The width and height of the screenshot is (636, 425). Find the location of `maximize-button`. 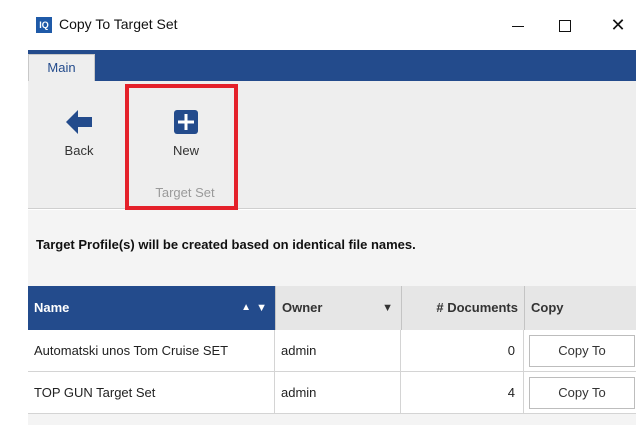

maximize-button is located at coordinates (565, 25).